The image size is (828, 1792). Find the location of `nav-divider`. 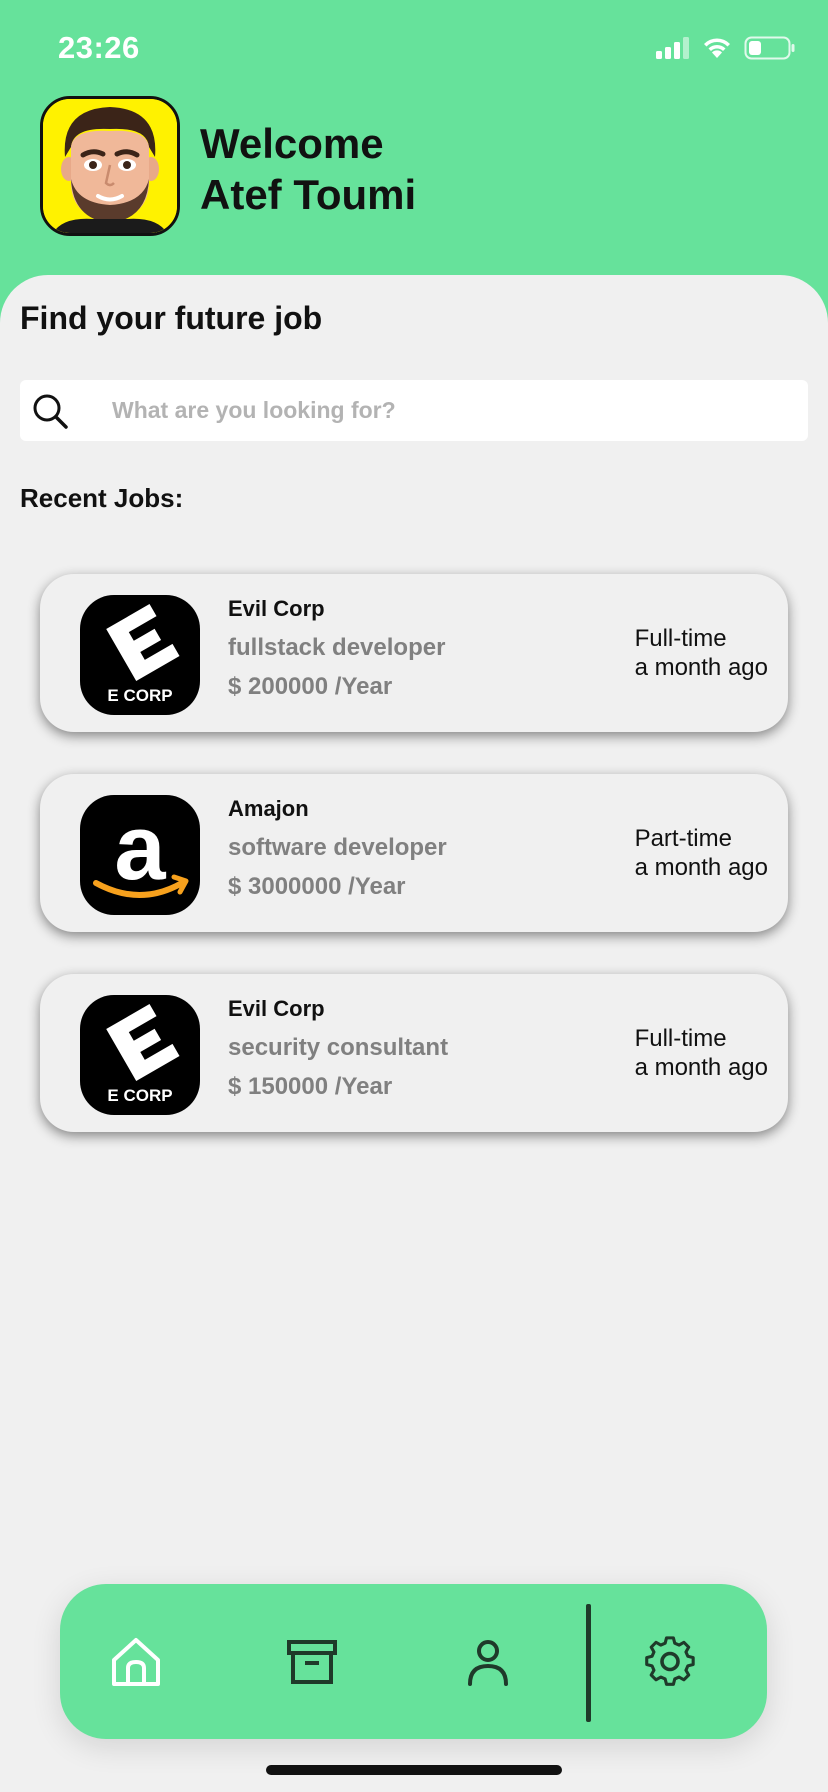

nav-divider is located at coordinates (588, 1663).